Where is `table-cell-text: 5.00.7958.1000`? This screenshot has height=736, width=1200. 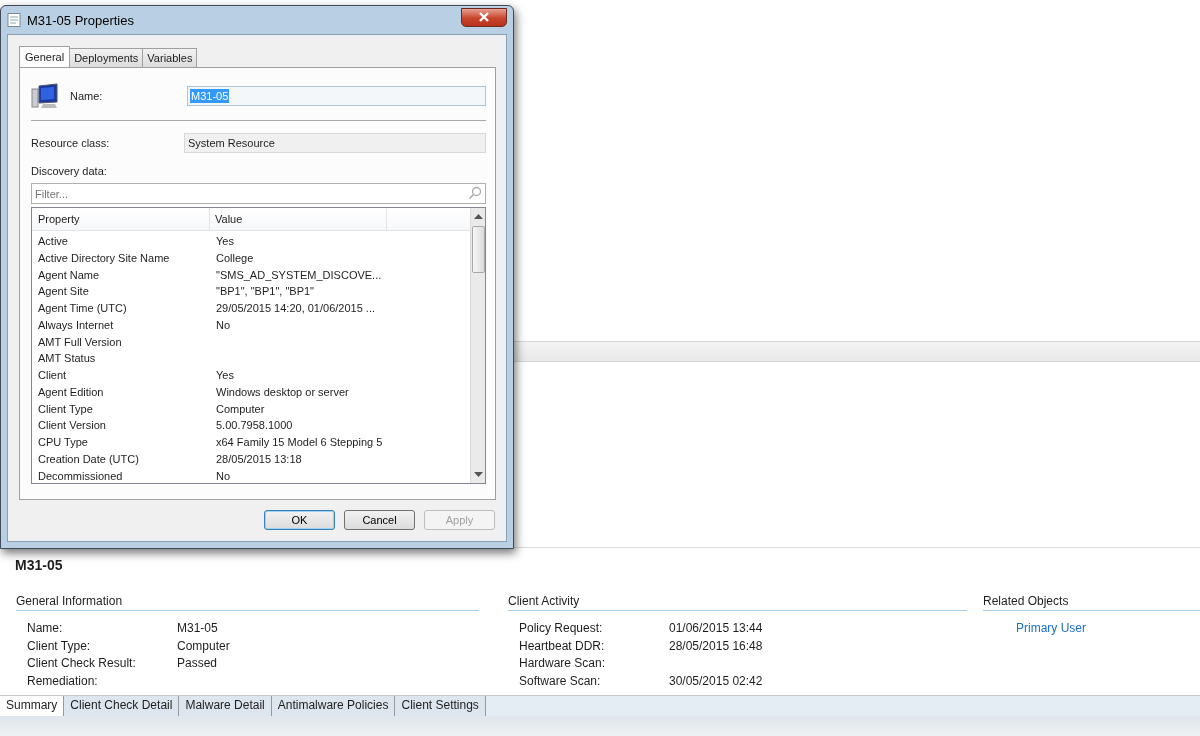
table-cell-text: 5.00.7958.1000 is located at coordinates (254, 426).